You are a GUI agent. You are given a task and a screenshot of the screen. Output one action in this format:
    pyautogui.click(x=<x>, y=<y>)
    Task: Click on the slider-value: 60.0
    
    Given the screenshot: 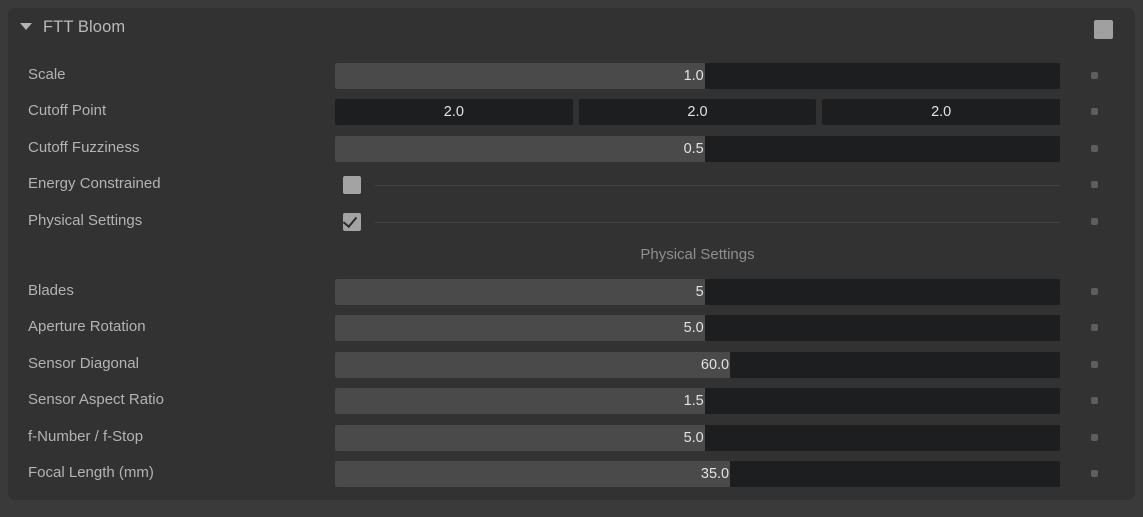 What is the action you would take?
    pyautogui.click(x=715, y=364)
    